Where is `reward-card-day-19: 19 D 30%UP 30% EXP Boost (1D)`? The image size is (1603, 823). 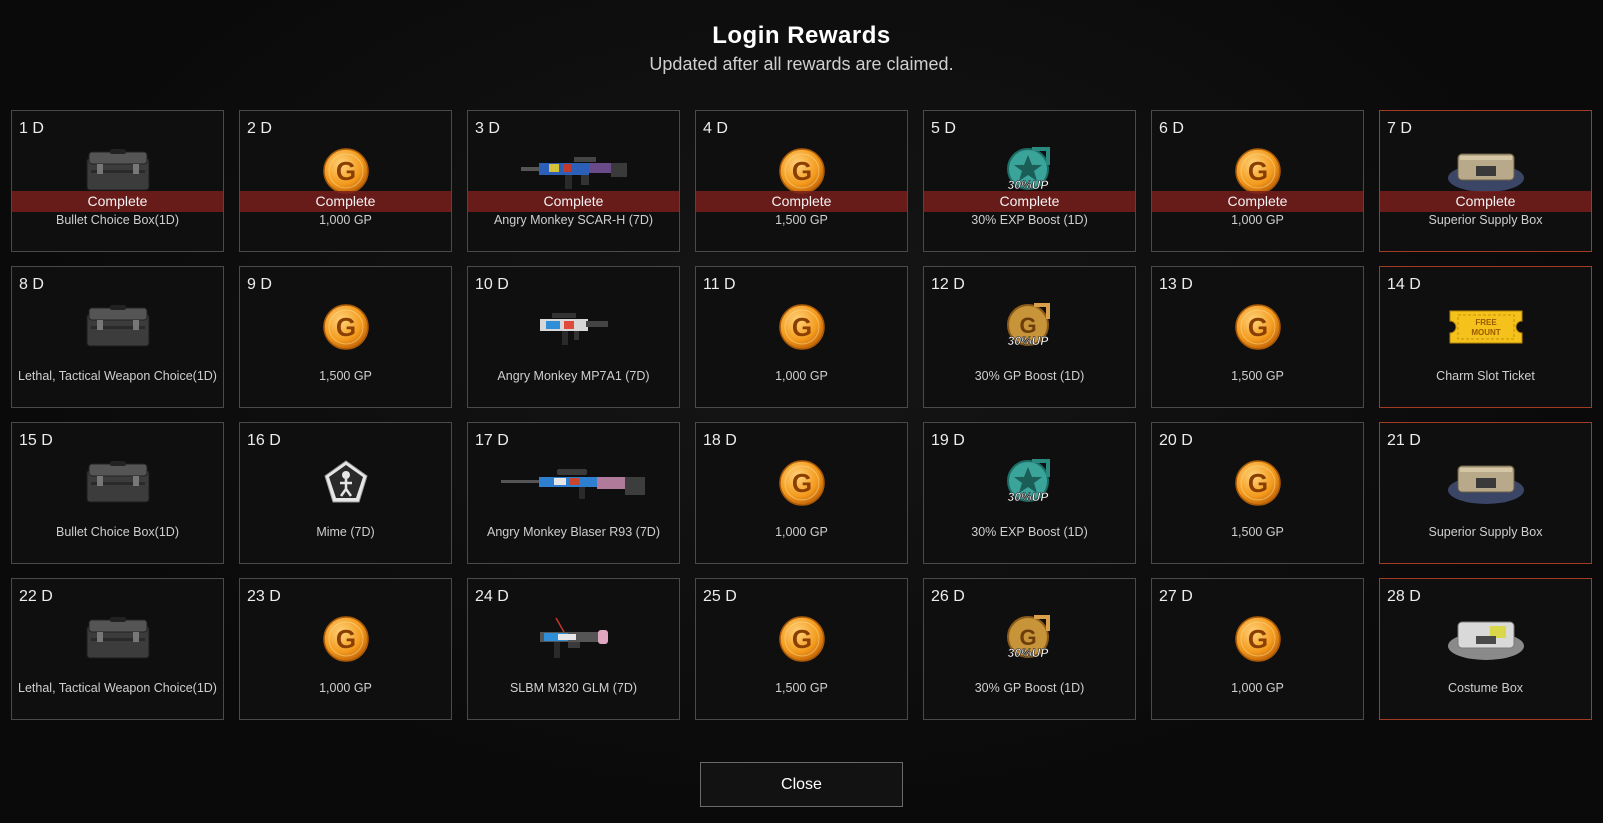 reward-card-day-19: 19 D 30%UP 30% EXP Boost (1D) is located at coordinates (1029, 493).